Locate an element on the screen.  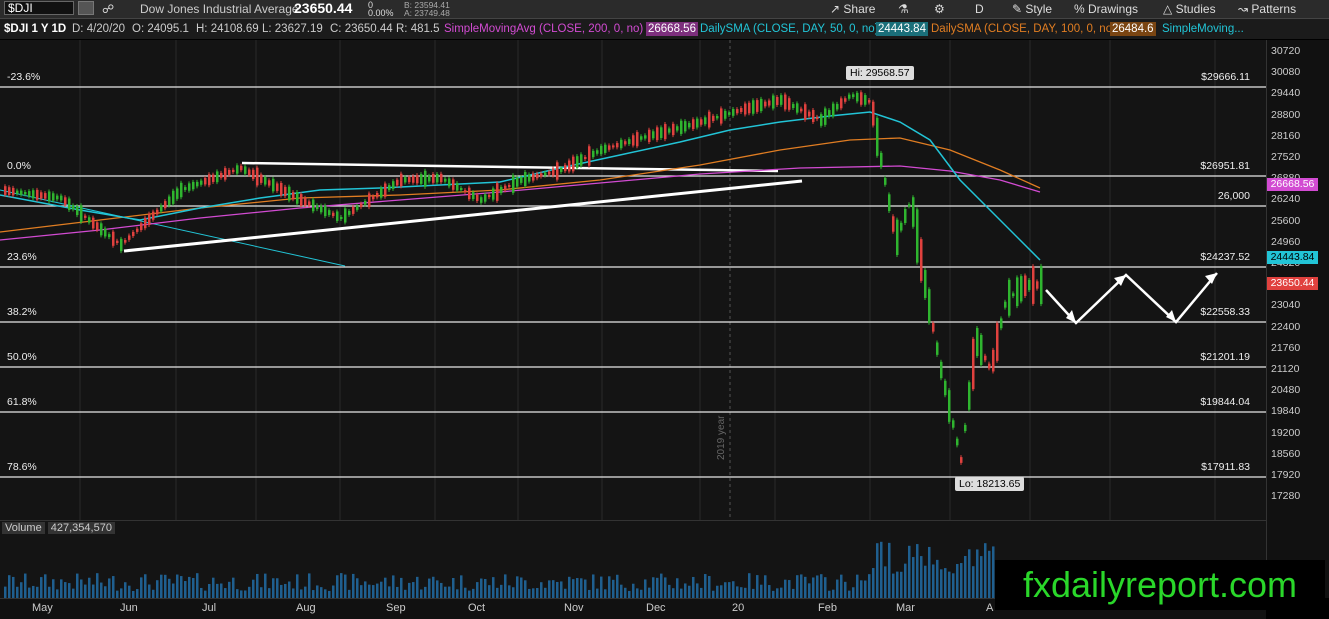
fib-price-label: $24237.52 is located at coordinates (1225, 257).